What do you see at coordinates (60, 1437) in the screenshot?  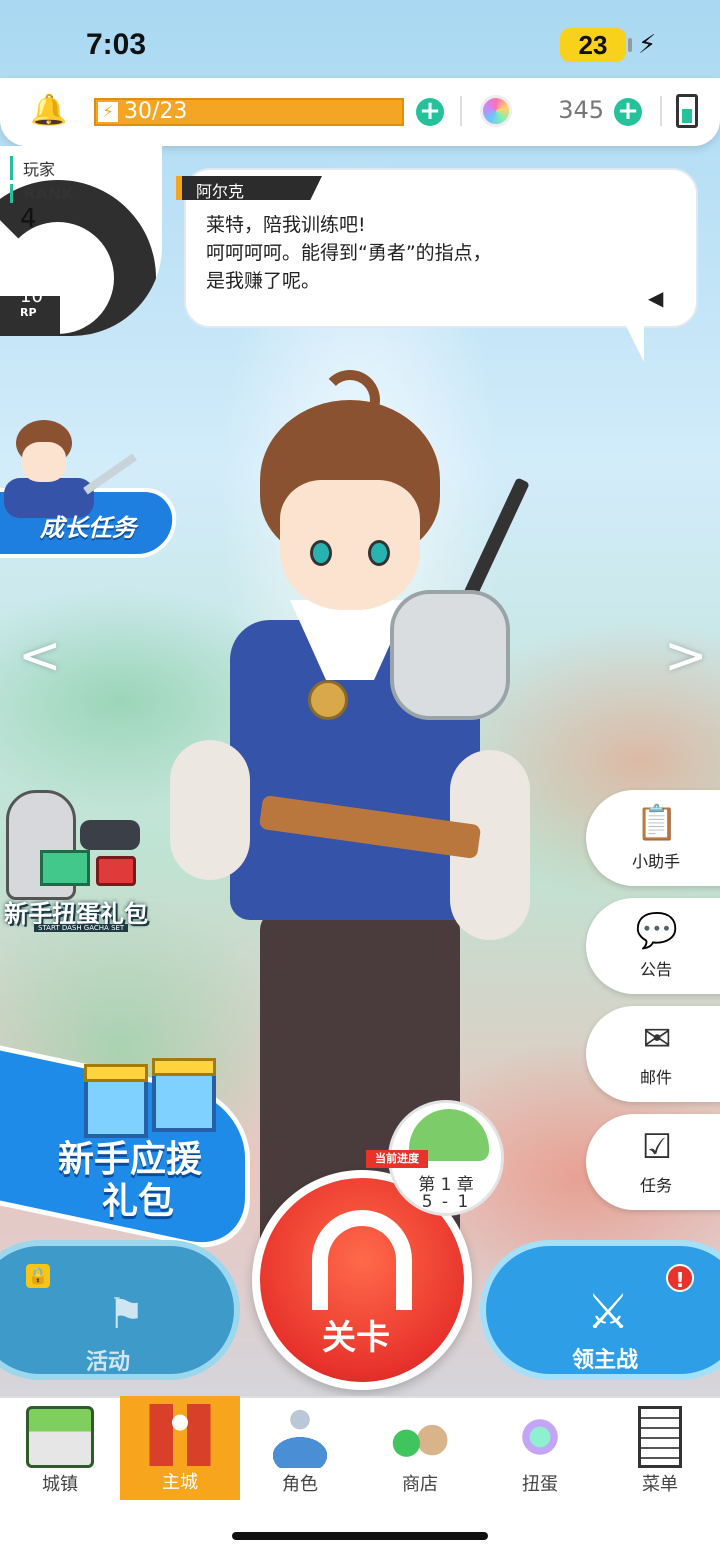 I see `town-icon` at bounding box center [60, 1437].